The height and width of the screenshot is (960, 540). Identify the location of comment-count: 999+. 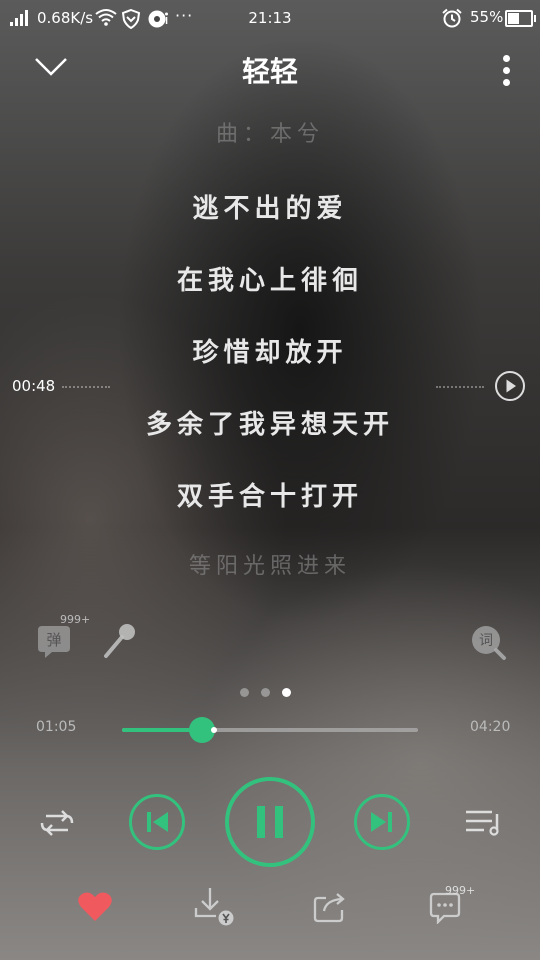
(460, 890).